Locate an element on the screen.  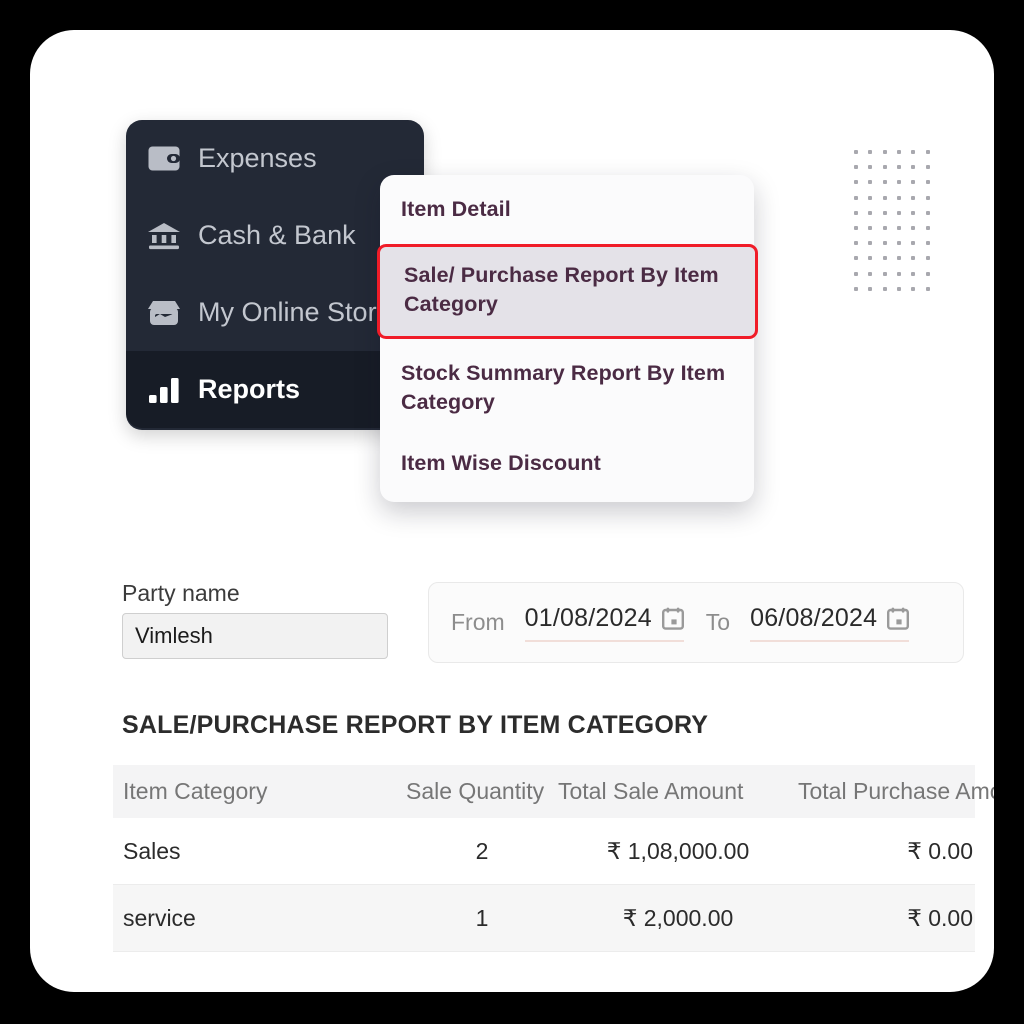
wallet-icon is located at coordinates (164, 159).